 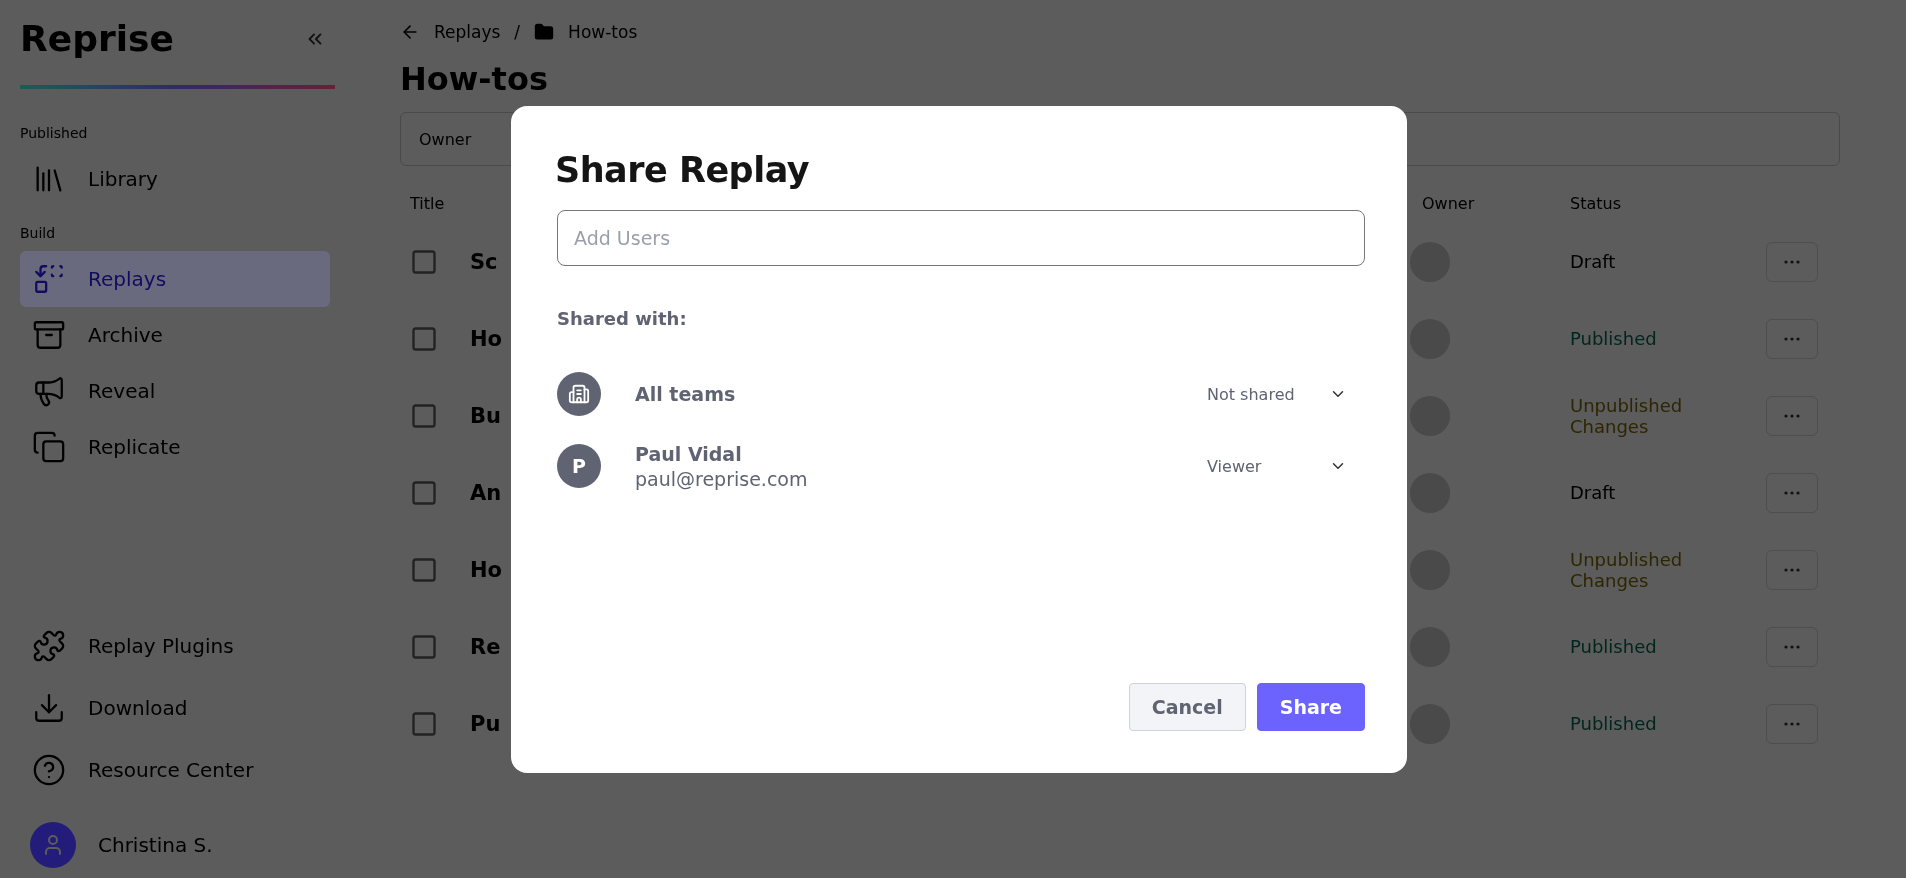 What do you see at coordinates (683, 170) in the screenshot?
I see `dialog-title: Share Replay` at bounding box center [683, 170].